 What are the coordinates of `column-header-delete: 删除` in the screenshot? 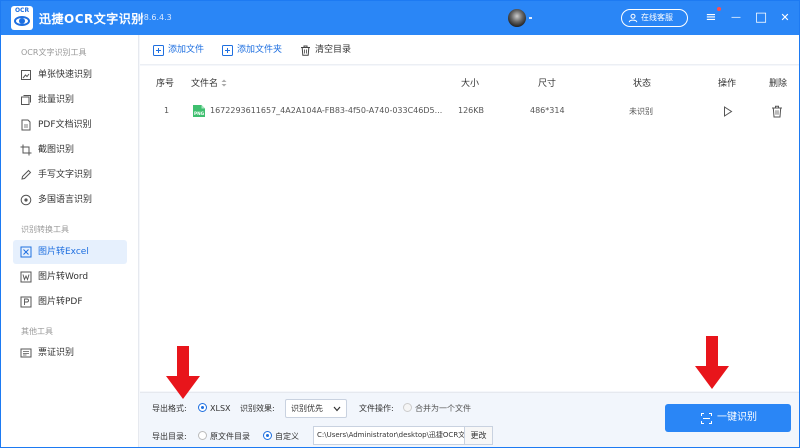 It's located at (778, 84).